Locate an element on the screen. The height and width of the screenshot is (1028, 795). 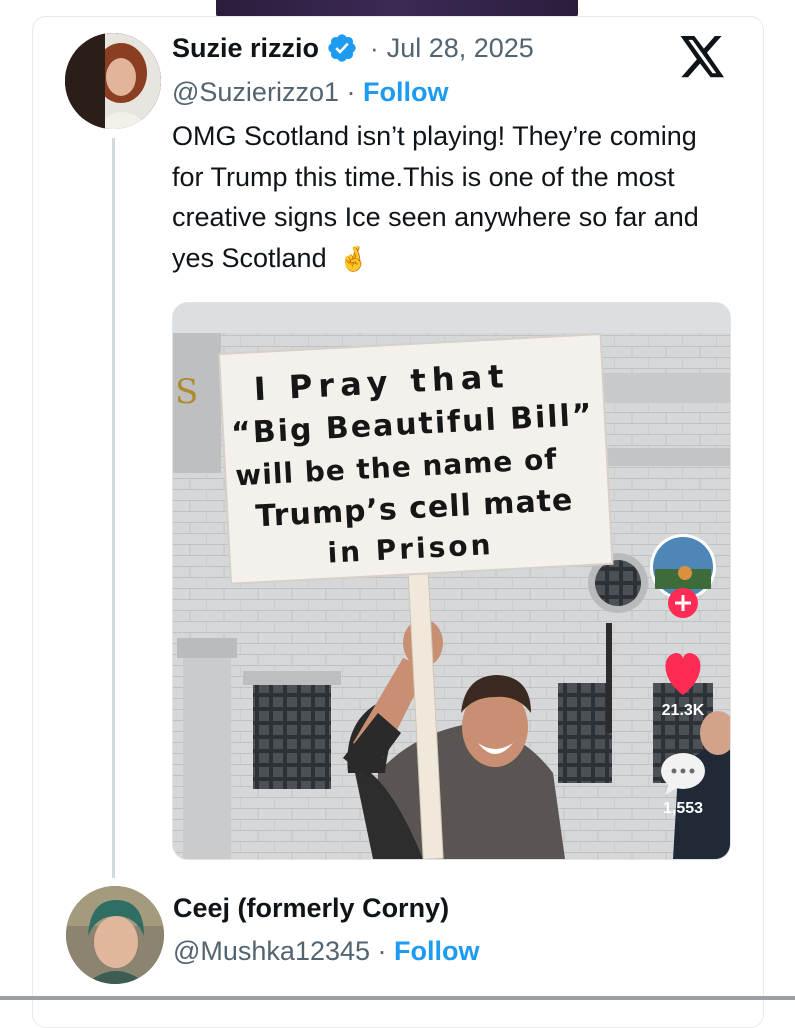
author-handle-row: @Suzierizzo1 · Follow is located at coordinates (310, 92).